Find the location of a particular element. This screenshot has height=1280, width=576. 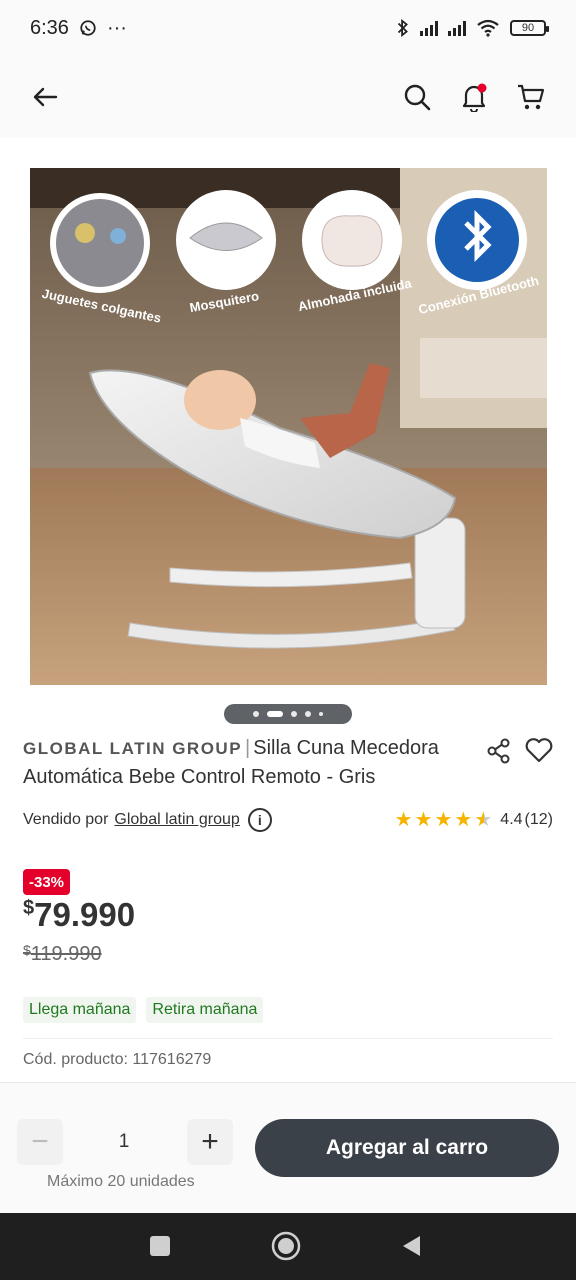

back-button is located at coordinates (45, 97).